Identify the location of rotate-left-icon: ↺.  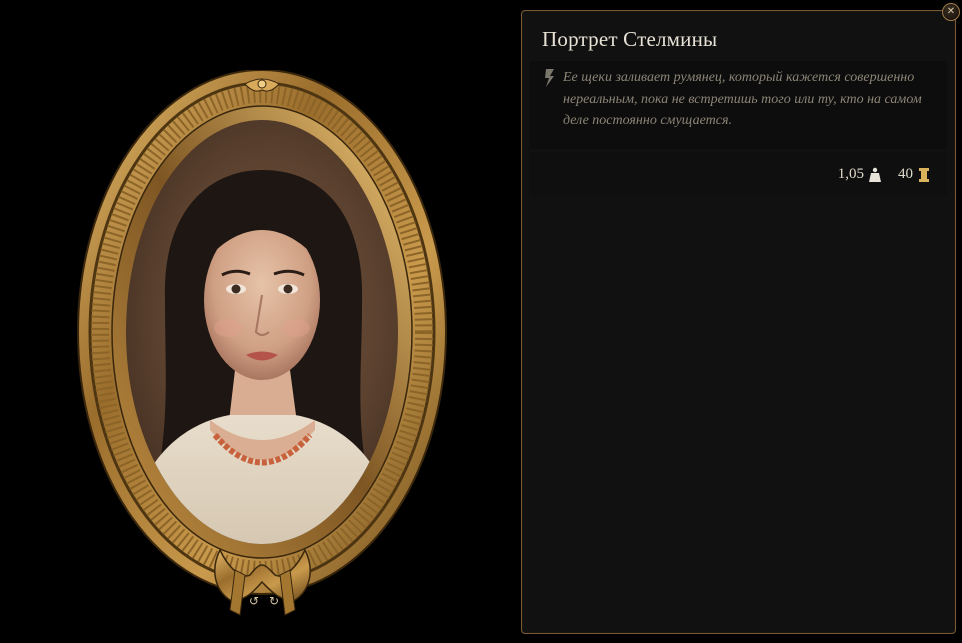
(254, 601).